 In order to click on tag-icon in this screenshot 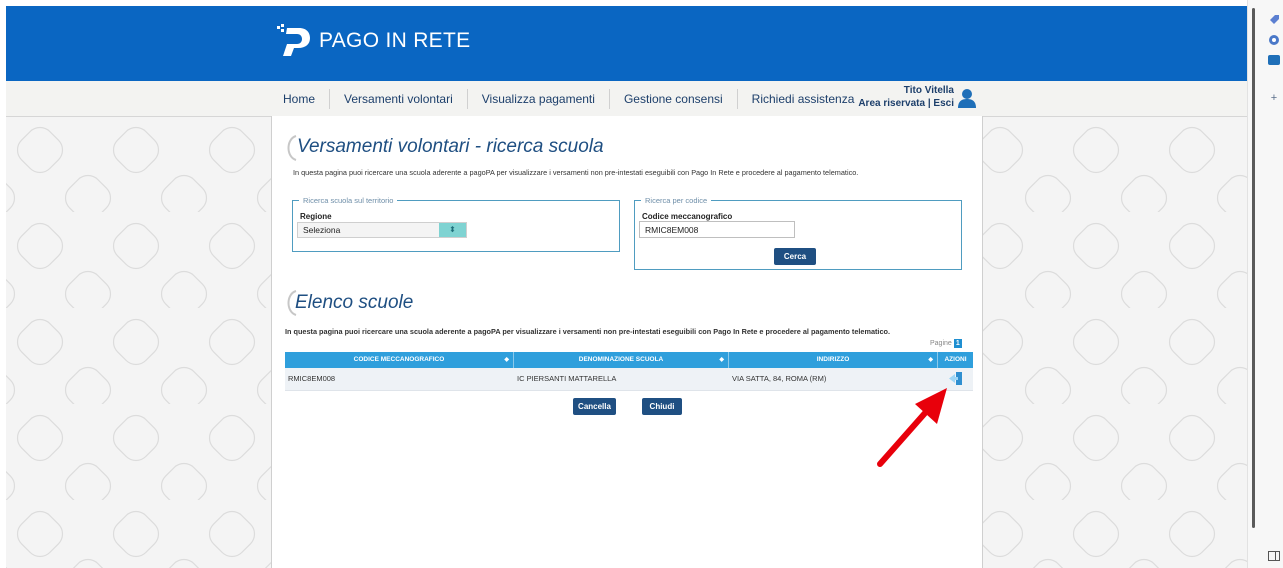, I will do `click(1274, 20)`.